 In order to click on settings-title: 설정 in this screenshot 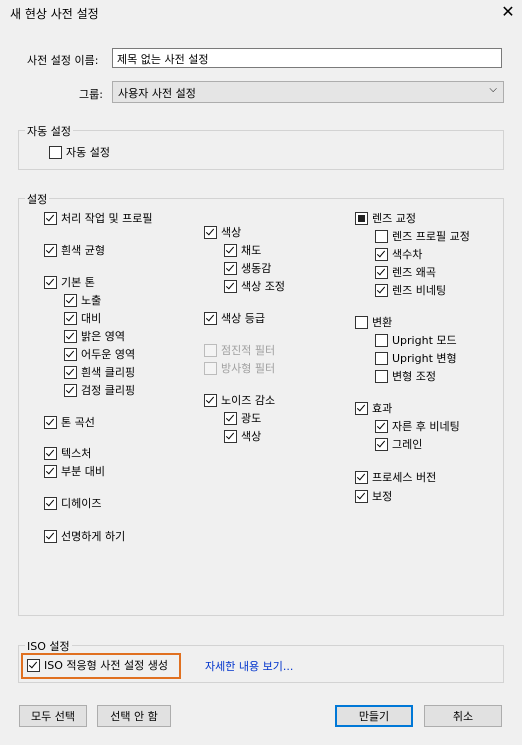, I will do `click(37, 199)`.